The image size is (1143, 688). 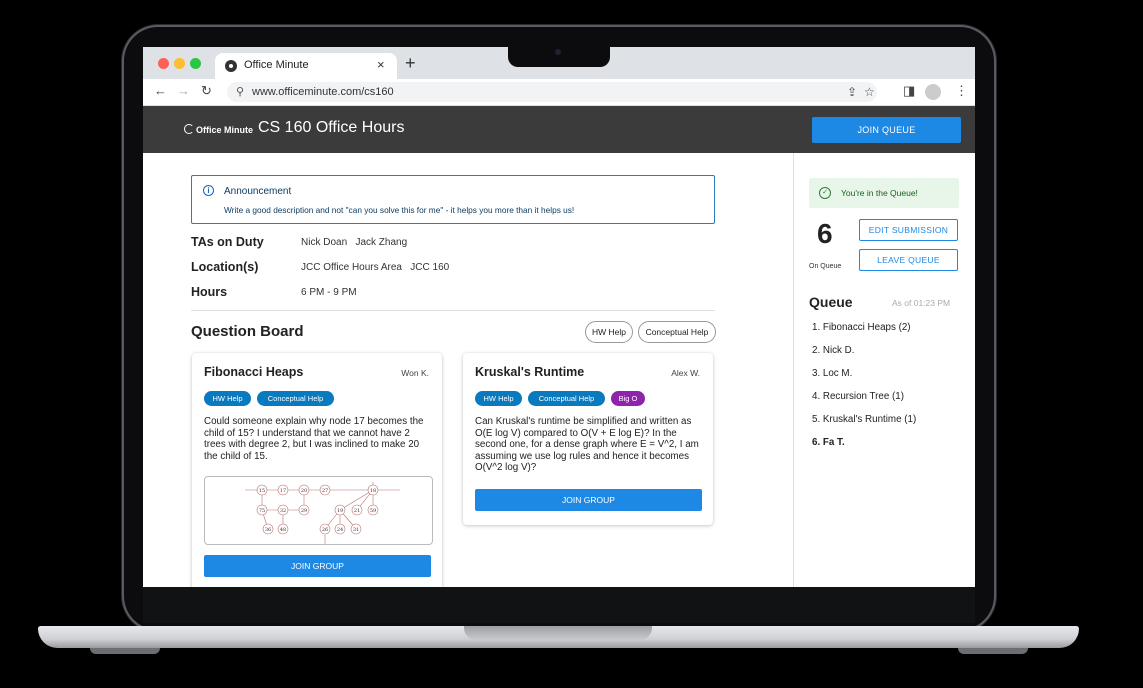 I want to click on heap-node-label: 48, so click(x=283, y=530).